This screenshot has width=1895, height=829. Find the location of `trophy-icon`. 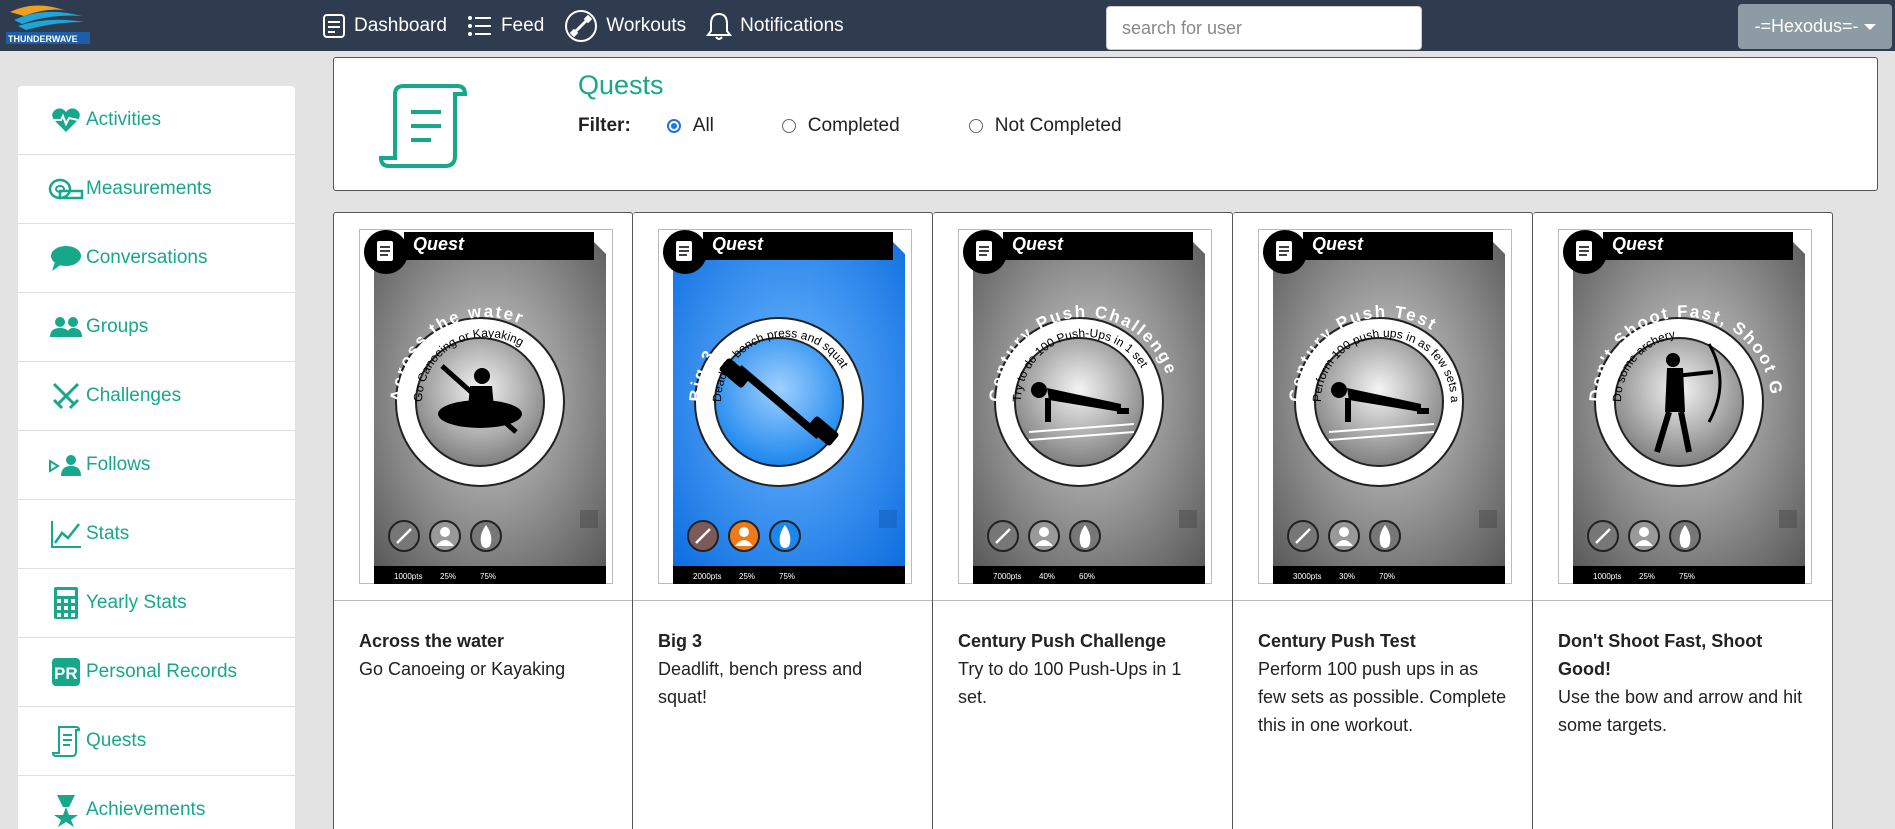

trophy-icon is located at coordinates (66, 811).